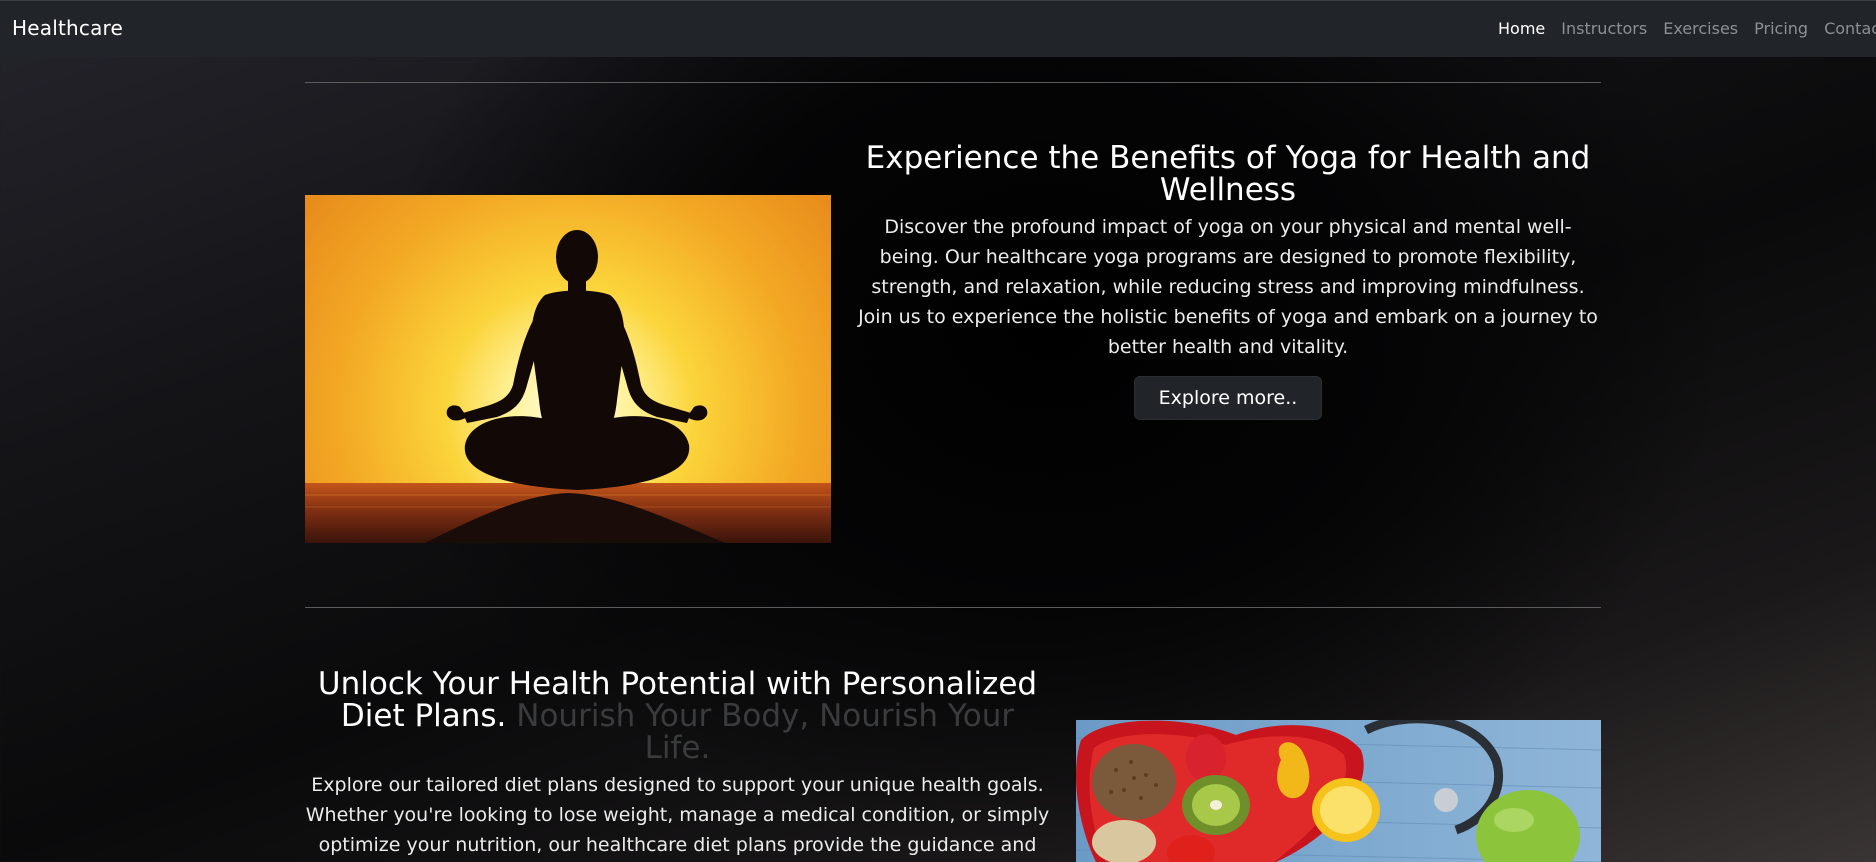 The image size is (1876, 862). What do you see at coordinates (1781, 28) in the screenshot?
I see `nav-link-pricing: Pricing` at bounding box center [1781, 28].